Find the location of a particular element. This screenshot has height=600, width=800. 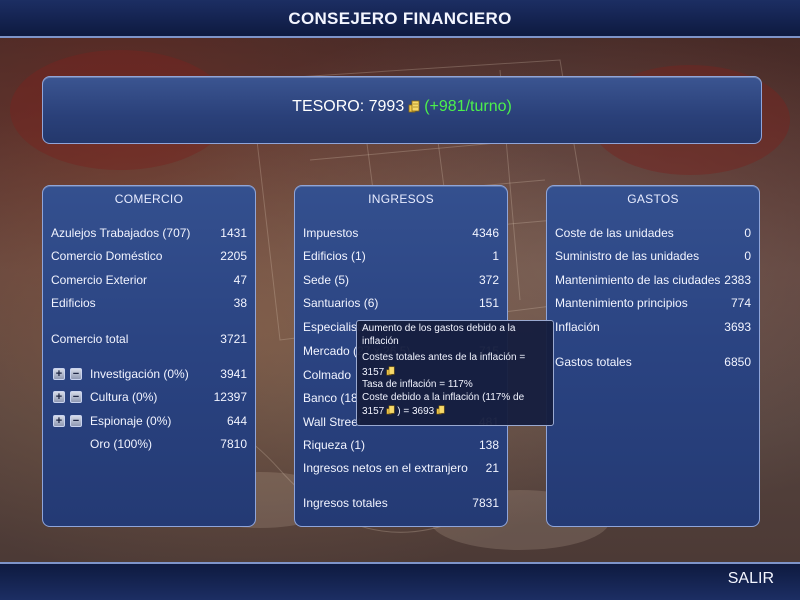

income-row-label: Impuestos is located at coordinates (331, 233).